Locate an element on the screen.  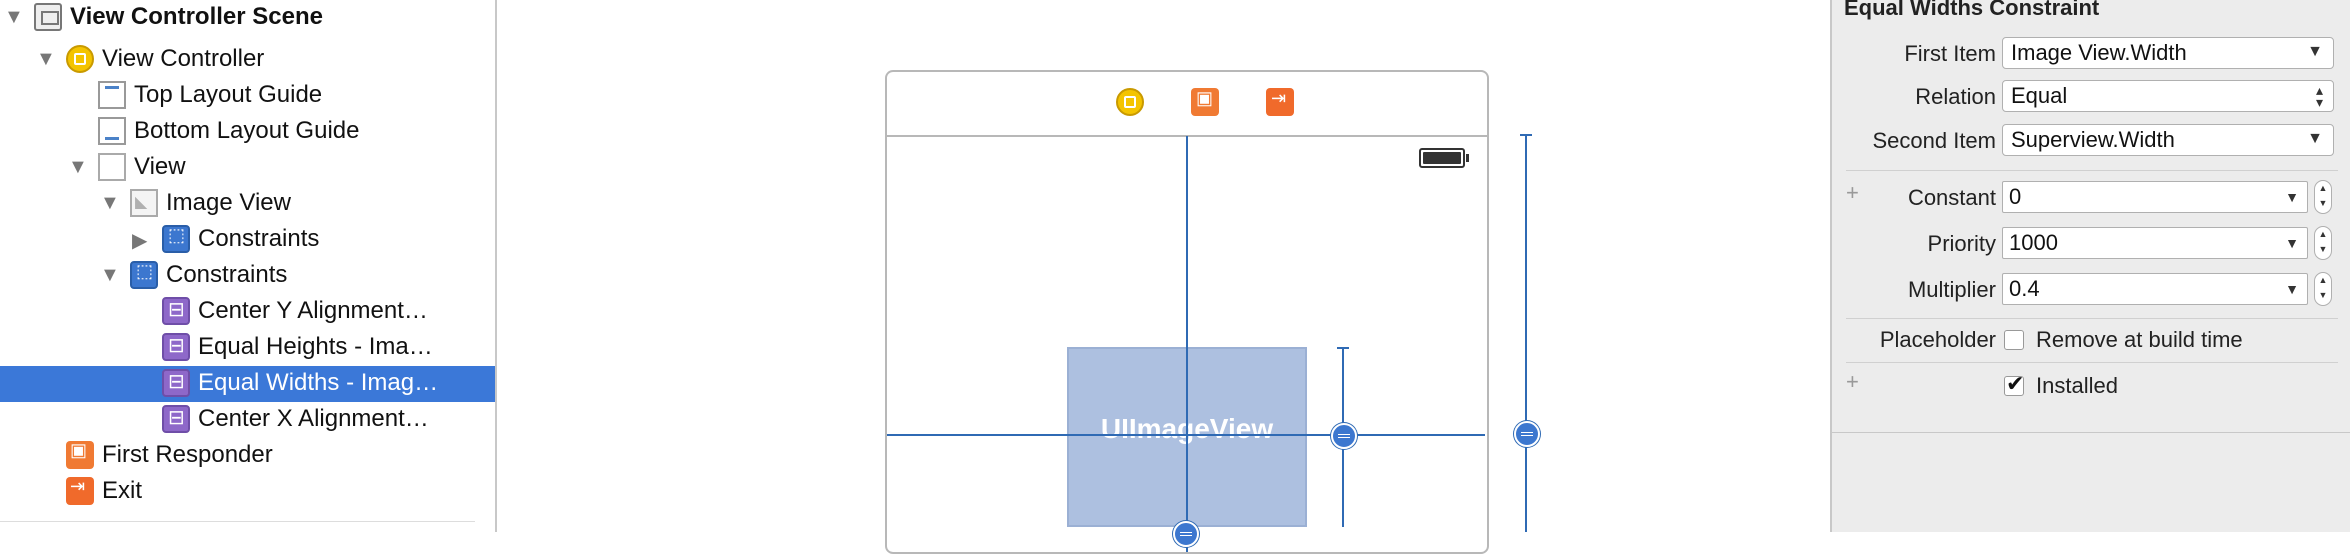
multiplier-stepper: ▲ ▼ is located at coordinates (2323, 289).